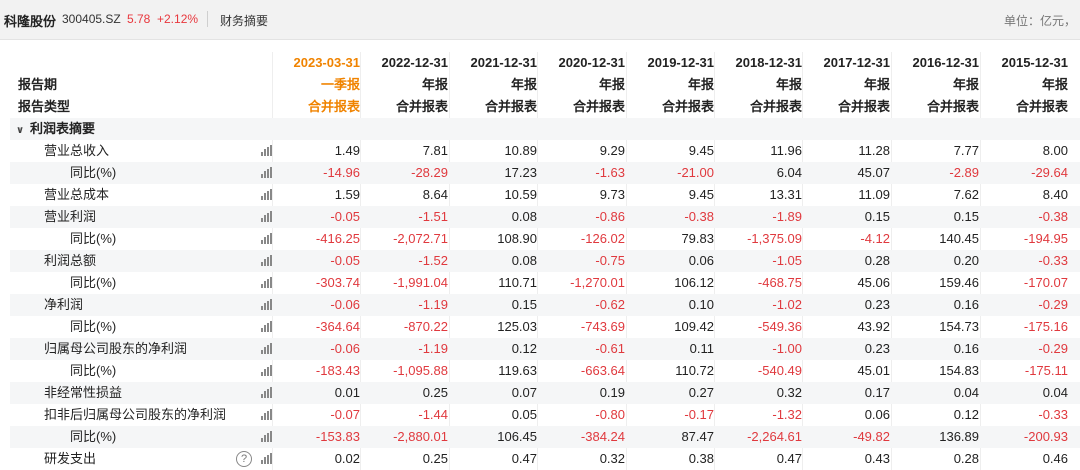 The width and height of the screenshot is (1080, 470). Describe the element at coordinates (602, 326) in the screenshot. I see `table-cell: -743.69` at that location.